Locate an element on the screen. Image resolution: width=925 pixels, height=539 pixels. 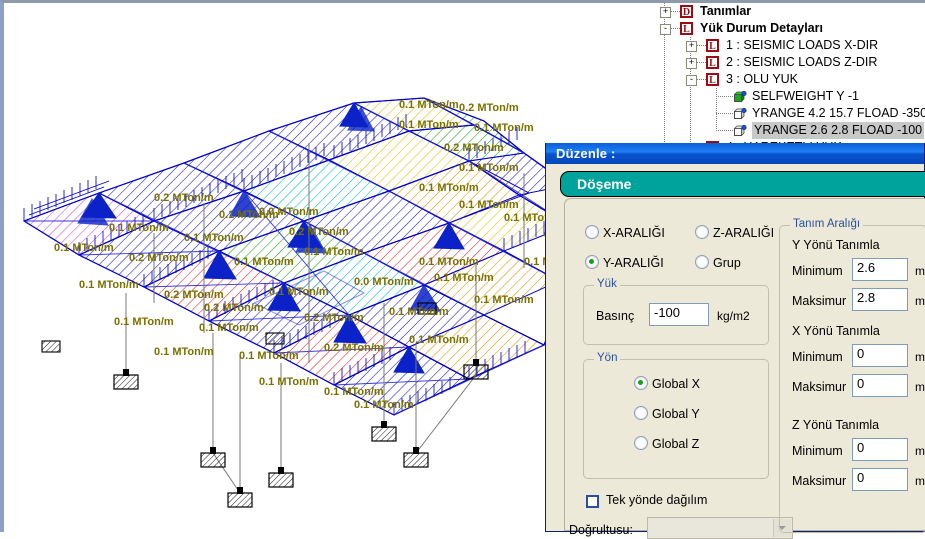
tree-item-label: YRANGE 4.2 15.7 FLOAD -350 is located at coordinates (838, 113).